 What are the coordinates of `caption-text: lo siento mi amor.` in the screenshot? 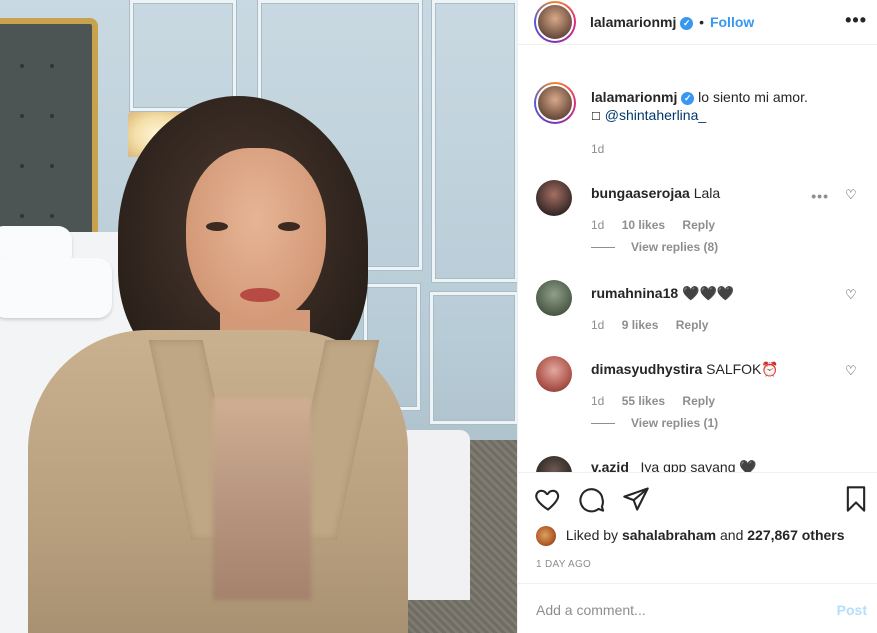 It's located at (753, 97).